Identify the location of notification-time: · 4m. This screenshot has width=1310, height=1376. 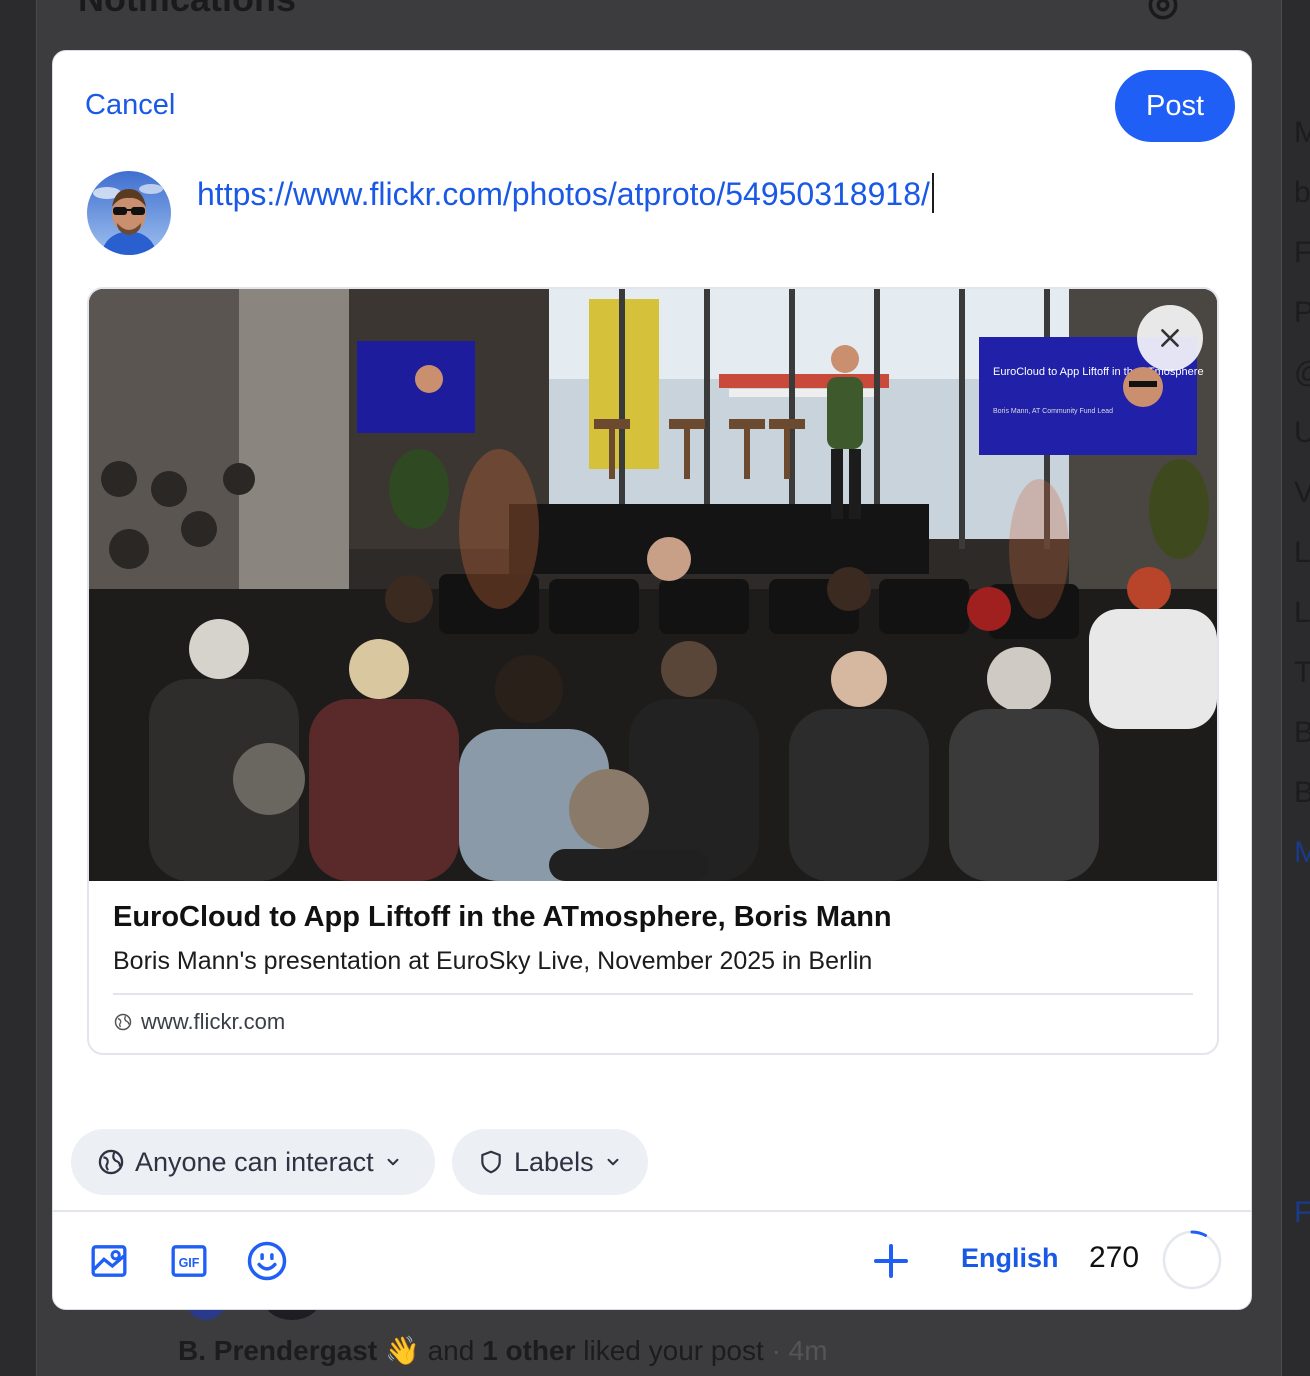
(799, 1350).